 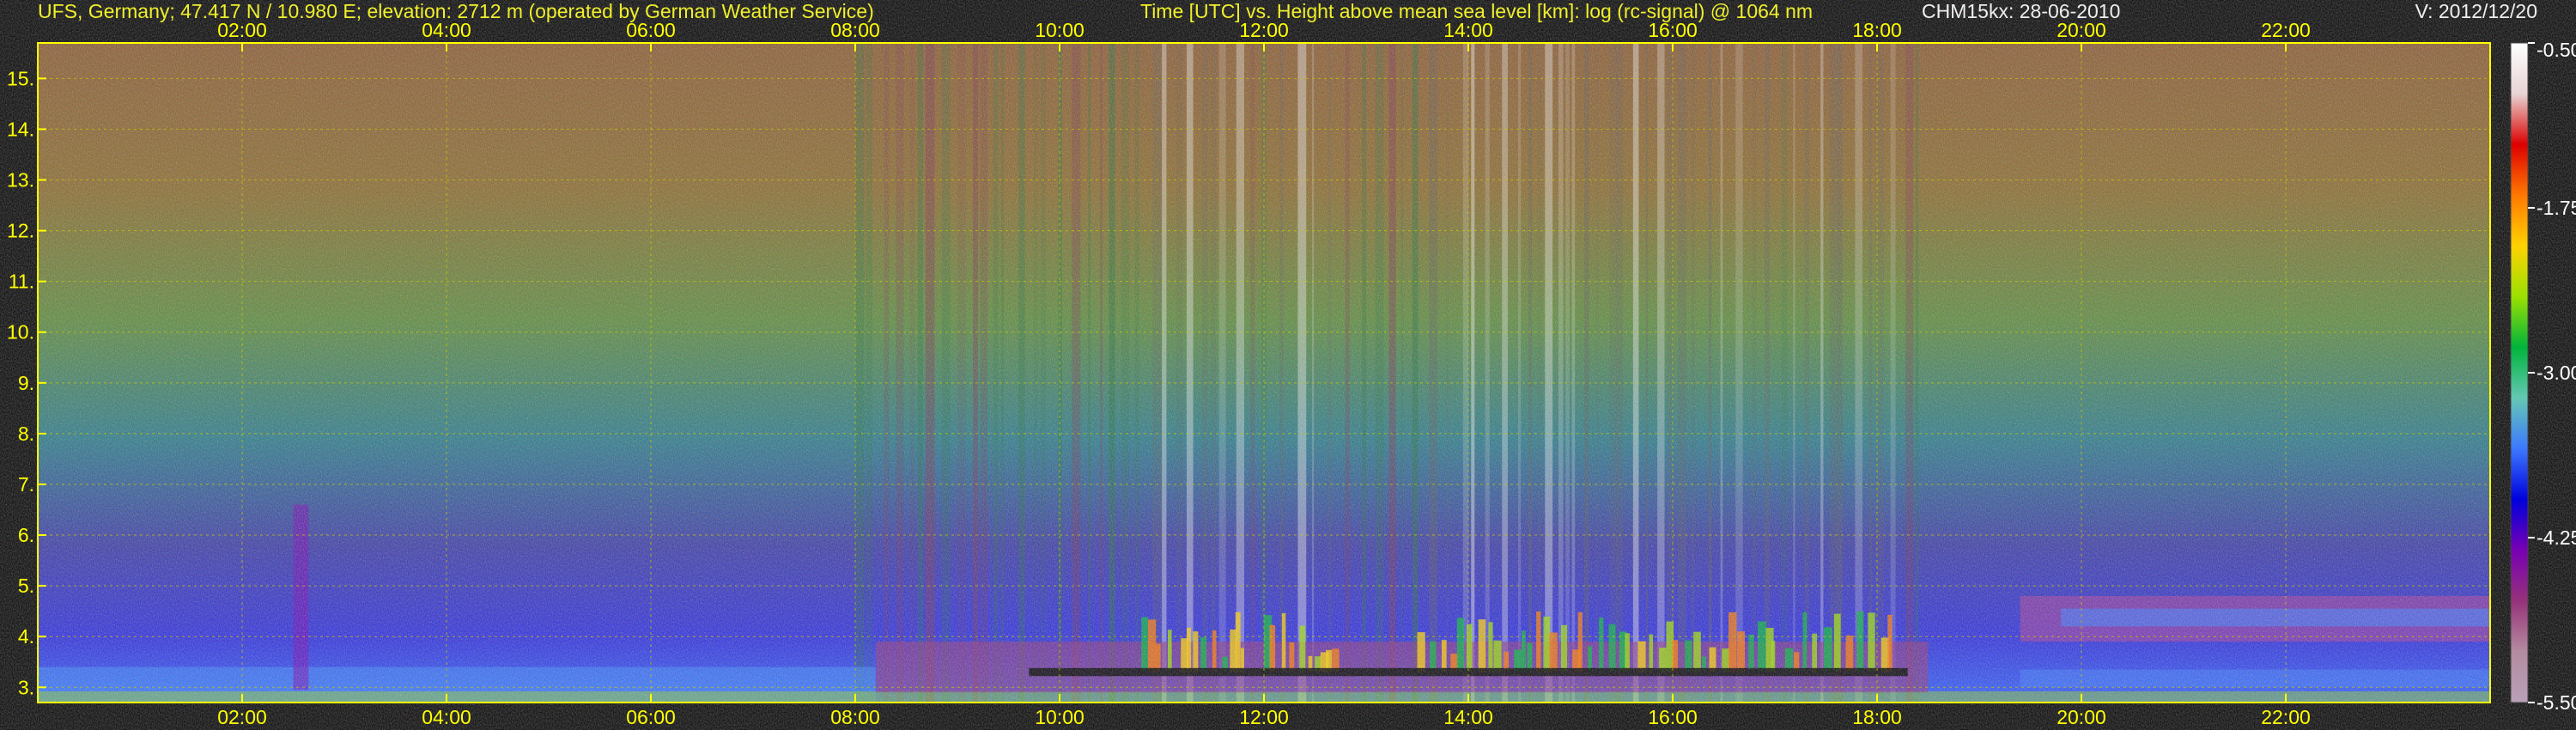 What do you see at coordinates (2286, 717) in the screenshot?
I see `x-tick-label-bottom: 22:00` at bounding box center [2286, 717].